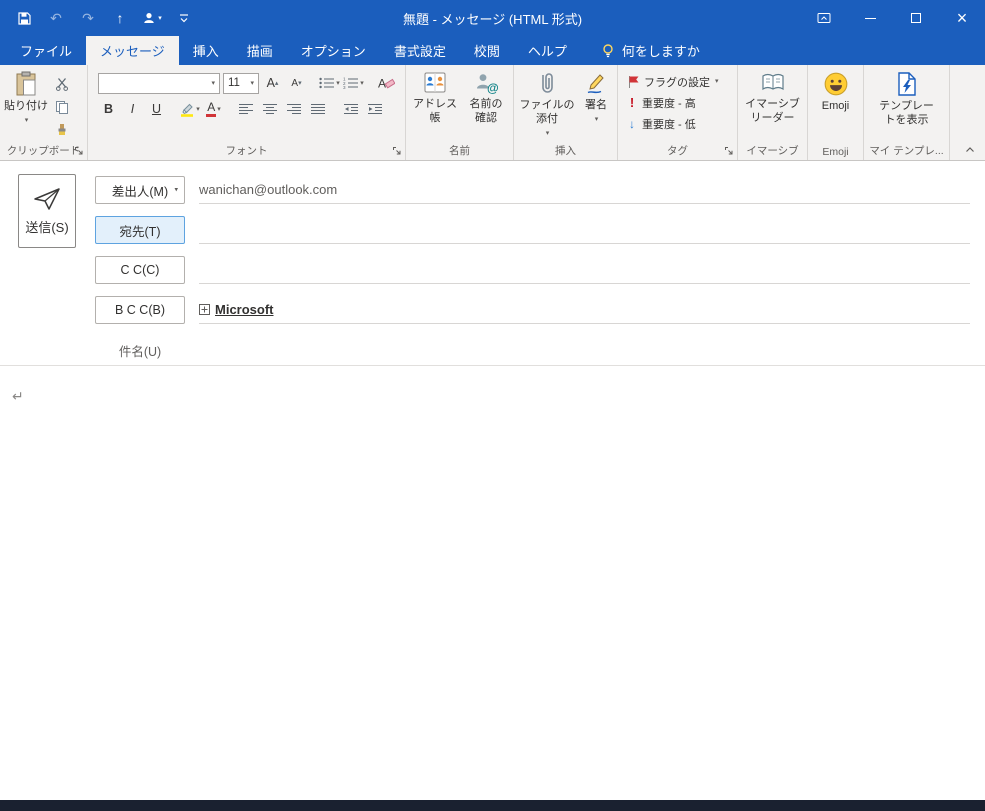 This screenshot has width=985, height=811. I want to click on subject-field, so click(584, 350).